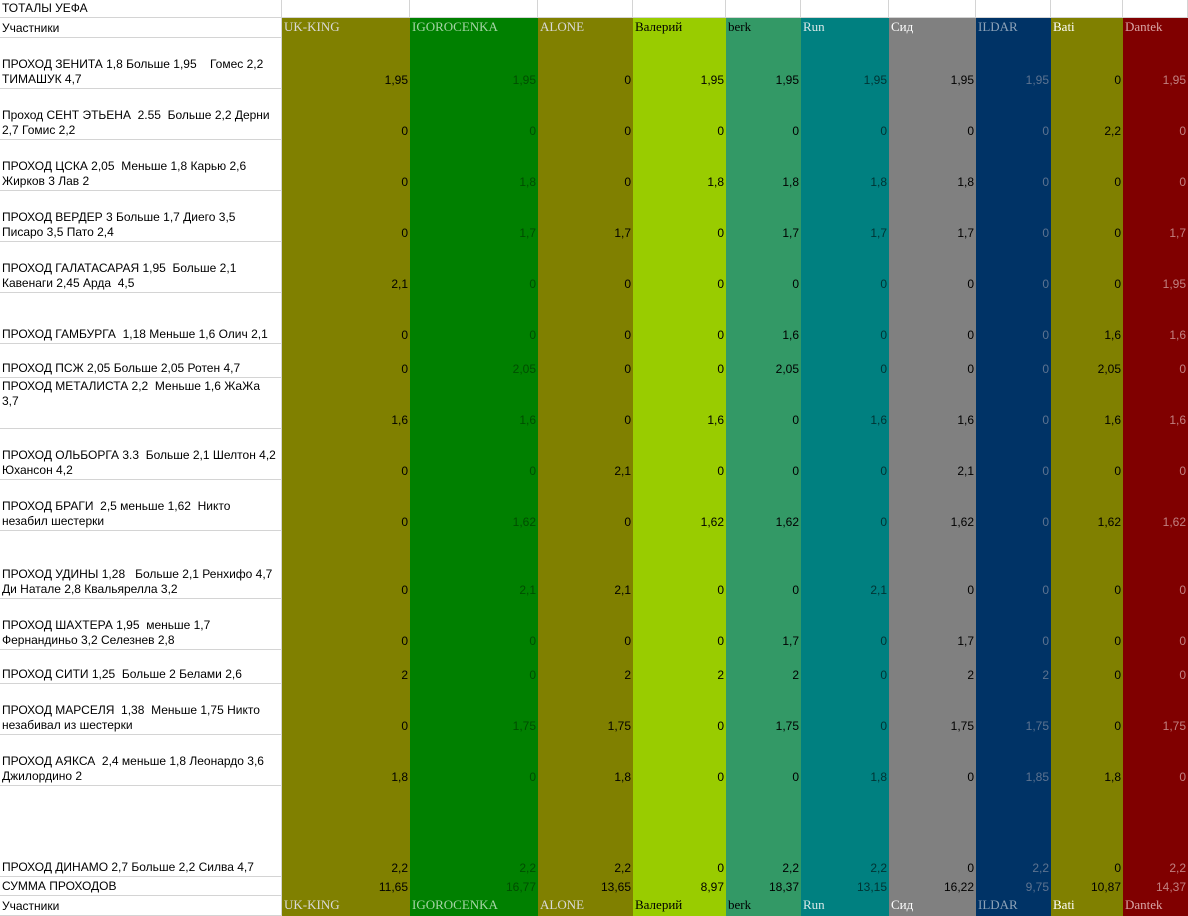 This screenshot has height=916, width=1188. Describe the element at coordinates (141, 831) in the screenshot. I see `bet-row-label: ПРОХОД ДИНАМО 2,7 Больше 2,2 Силва 4,7` at that location.